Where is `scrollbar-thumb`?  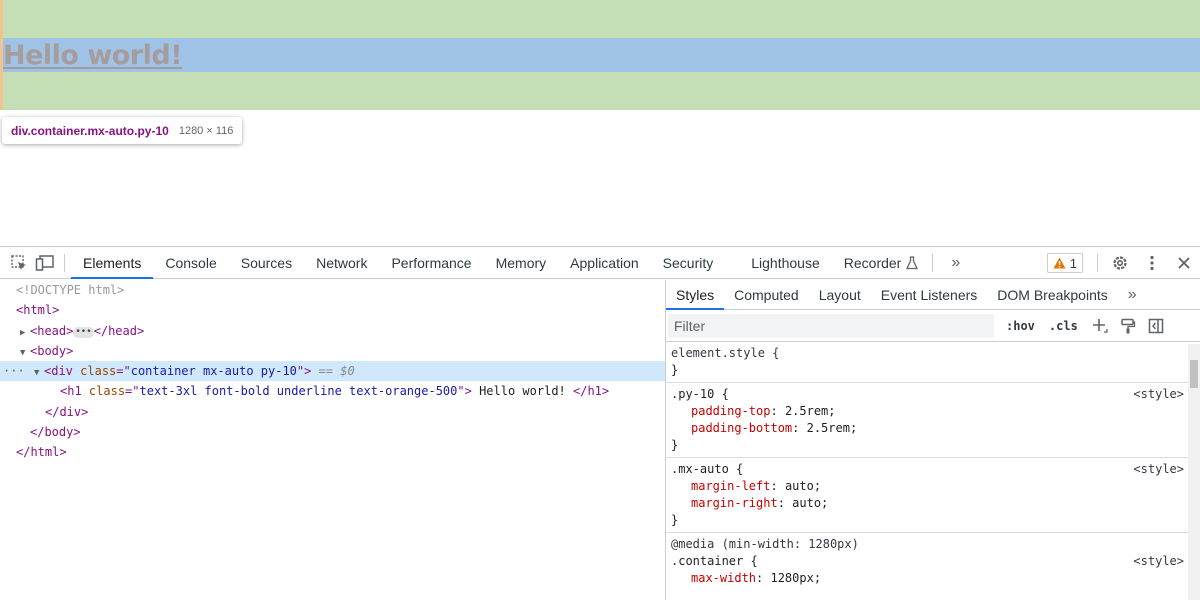 scrollbar-thumb is located at coordinates (1194, 374).